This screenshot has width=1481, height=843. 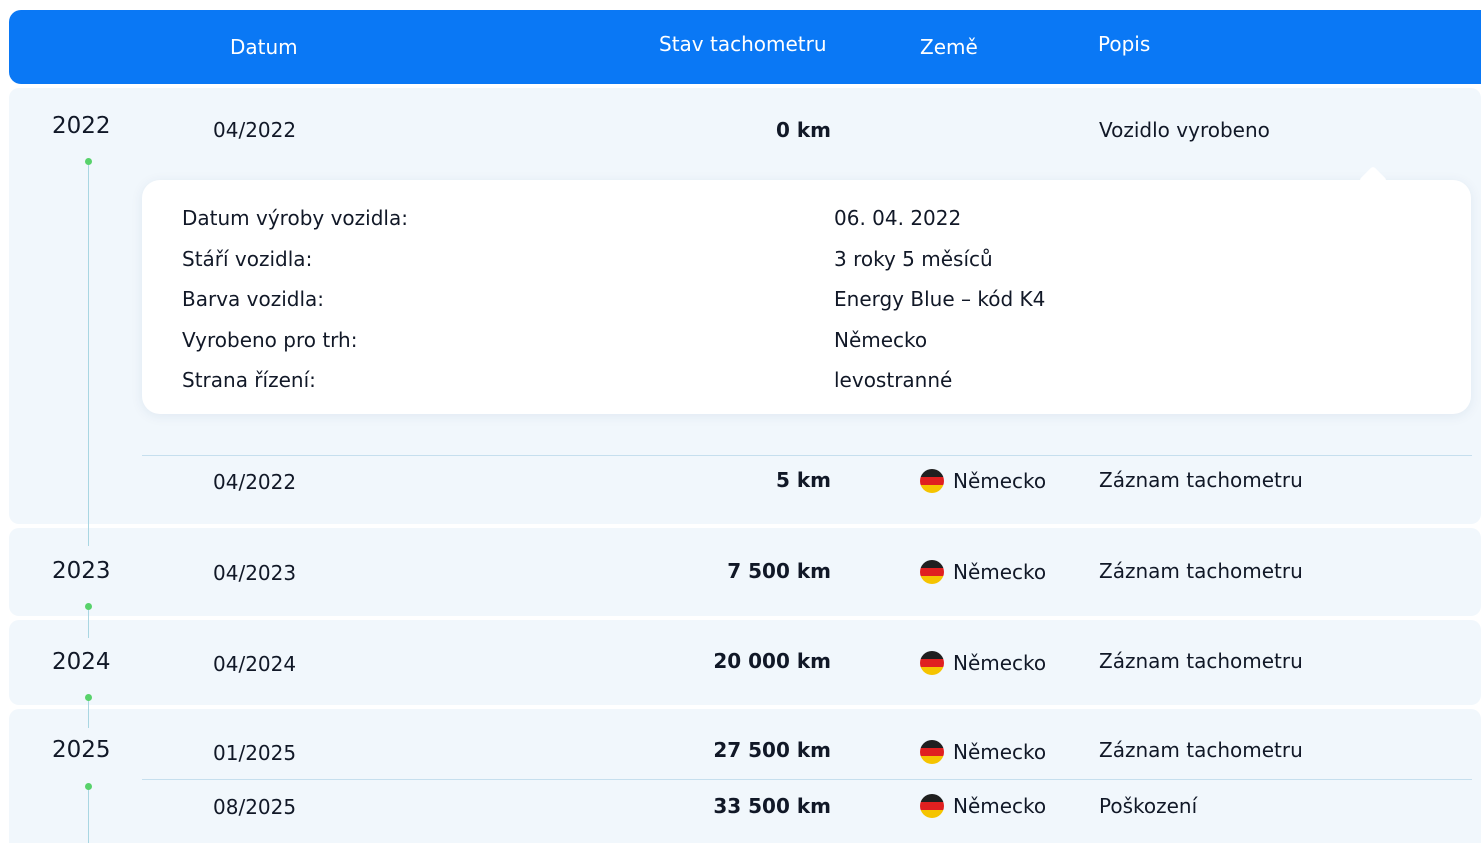 I want to click on row-odometer: 5 km, so click(x=803, y=480).